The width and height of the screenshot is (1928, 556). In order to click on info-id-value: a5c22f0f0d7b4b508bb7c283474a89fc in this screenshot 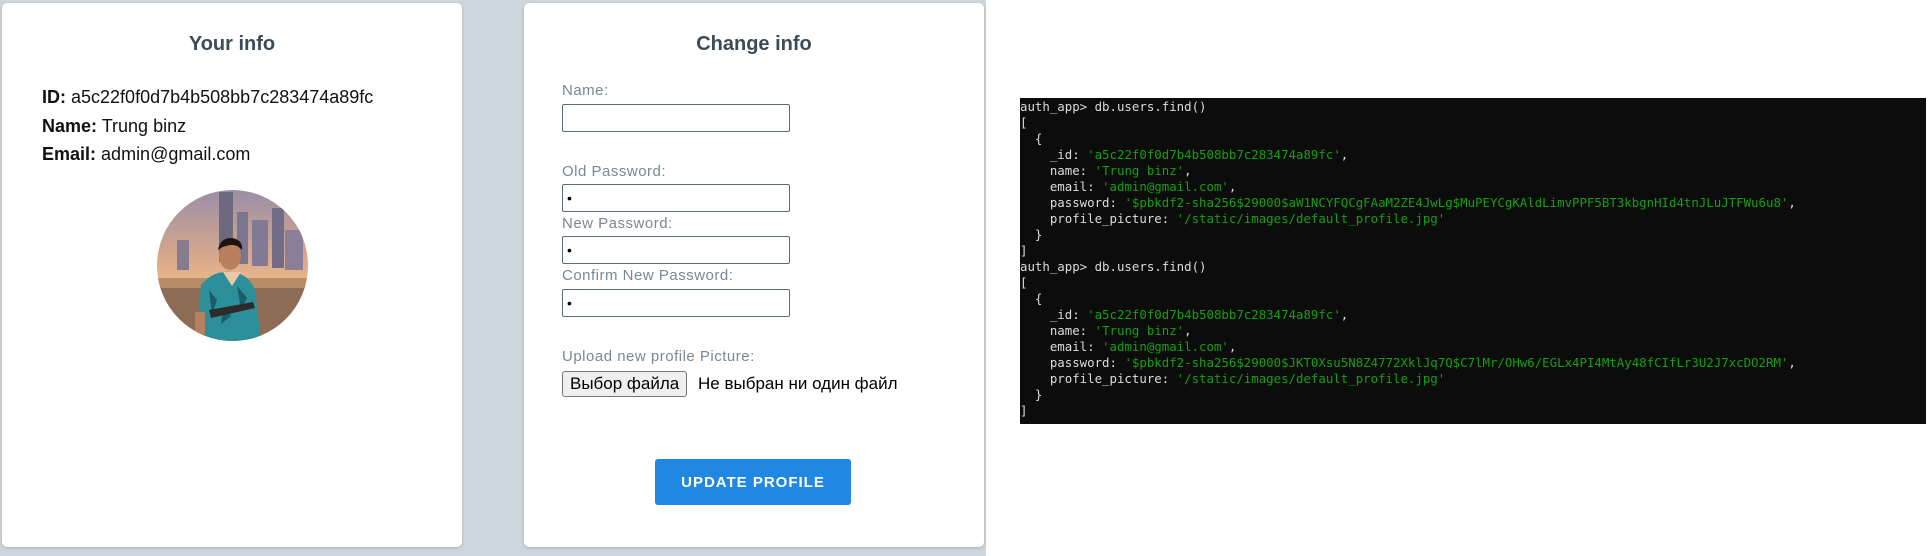, I will do `click(222, 97)`.